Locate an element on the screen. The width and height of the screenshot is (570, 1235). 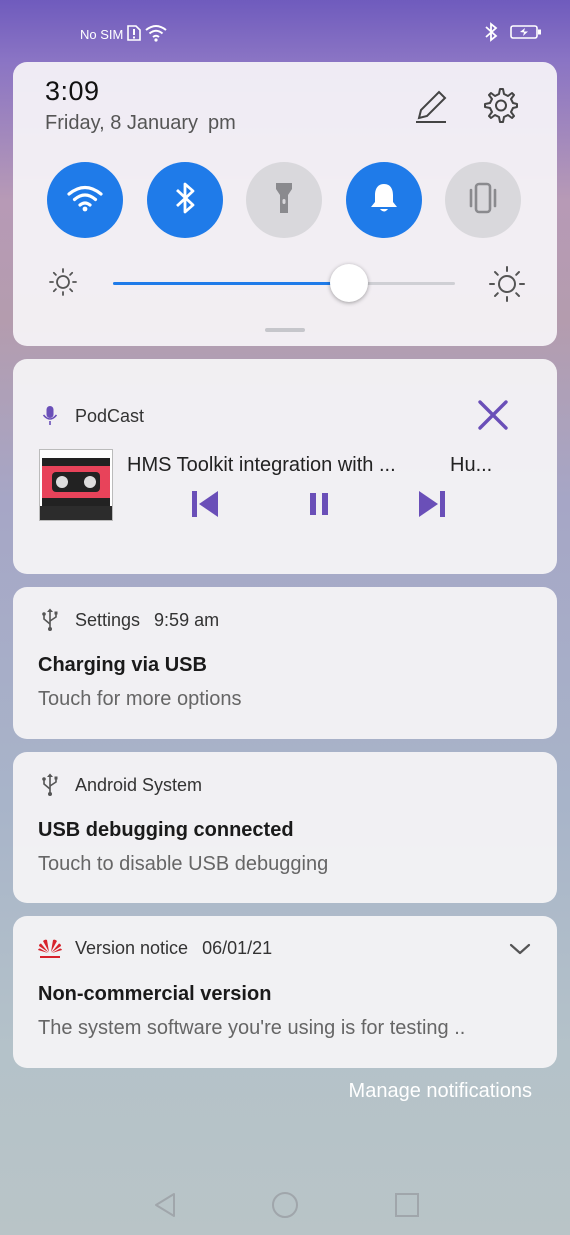
notification-header: Version notice 06/01/21 is located at coordinates (154, 948).